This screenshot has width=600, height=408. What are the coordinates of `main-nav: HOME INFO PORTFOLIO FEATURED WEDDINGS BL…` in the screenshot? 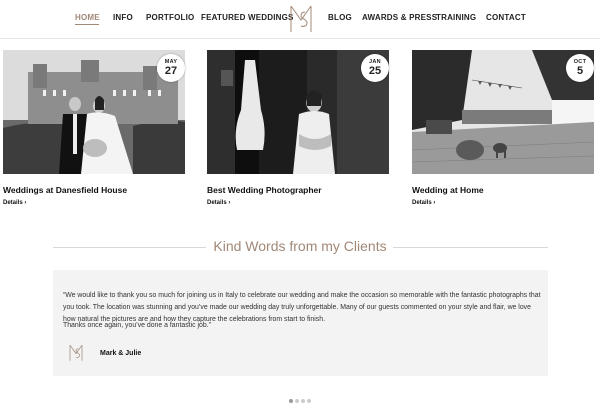 It's located at (300, 19).